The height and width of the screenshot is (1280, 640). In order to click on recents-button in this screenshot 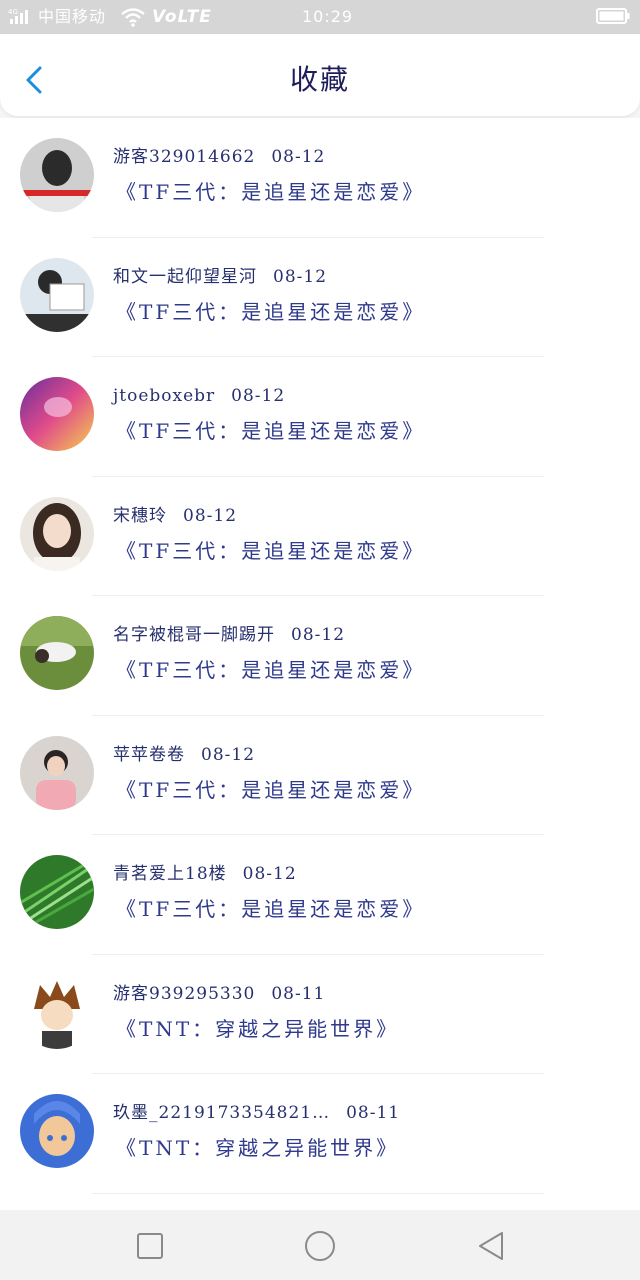, I will do `click(150, 1246)`.